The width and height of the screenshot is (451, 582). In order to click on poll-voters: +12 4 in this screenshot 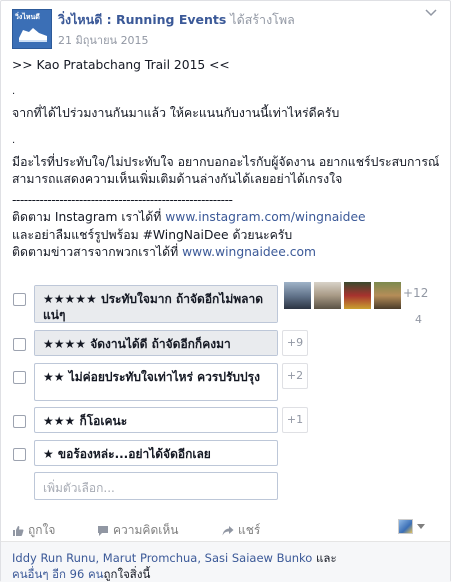, I will do `click(363, 303)`.